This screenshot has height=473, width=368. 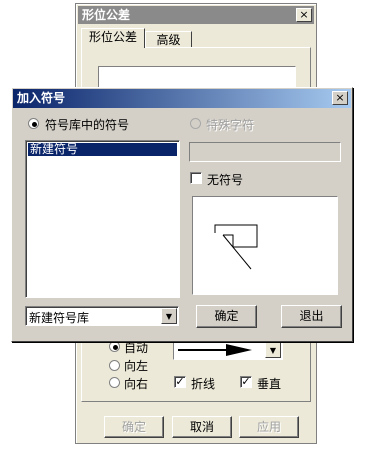 I want to click on library-dropdown-icon: ▼, so click(x=169, y=316).